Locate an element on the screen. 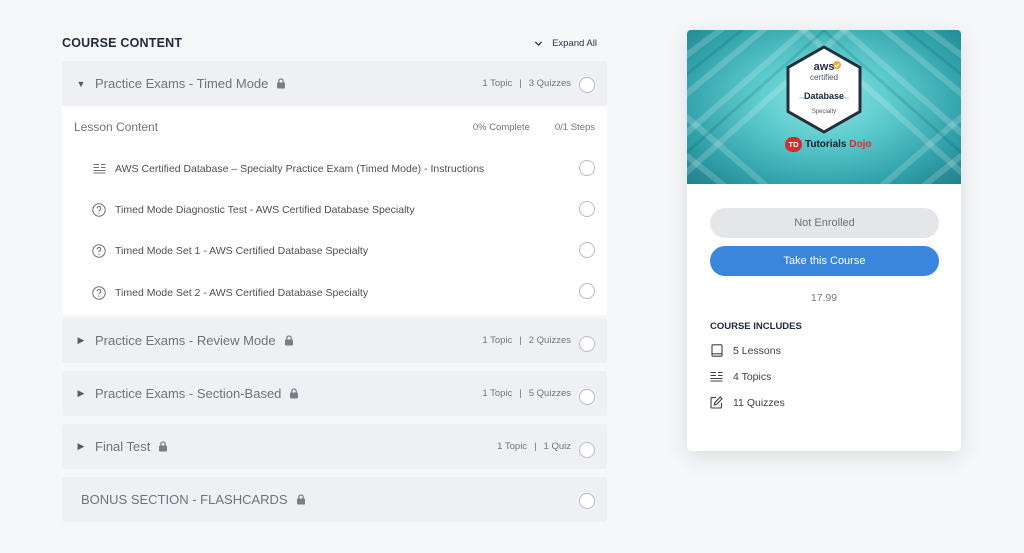 The width and height of the screenshot is (1024, 553). section-header: ▶ Final Test 1 Topic | 1 Quiz is located at coordinates (334, 446).